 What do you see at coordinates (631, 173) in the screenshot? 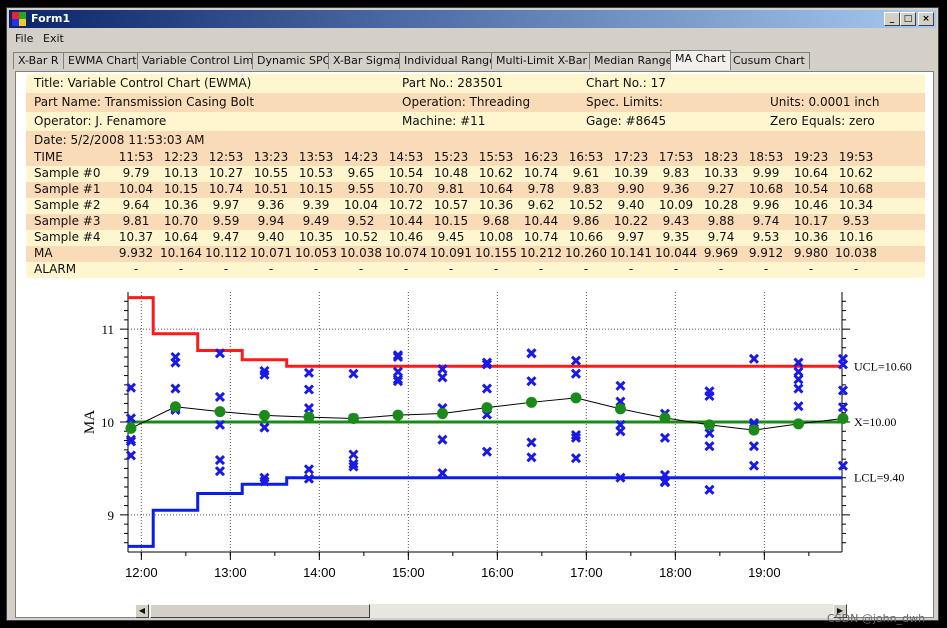
I see `table-cell: 10.39` at bounding box center [631, 173].